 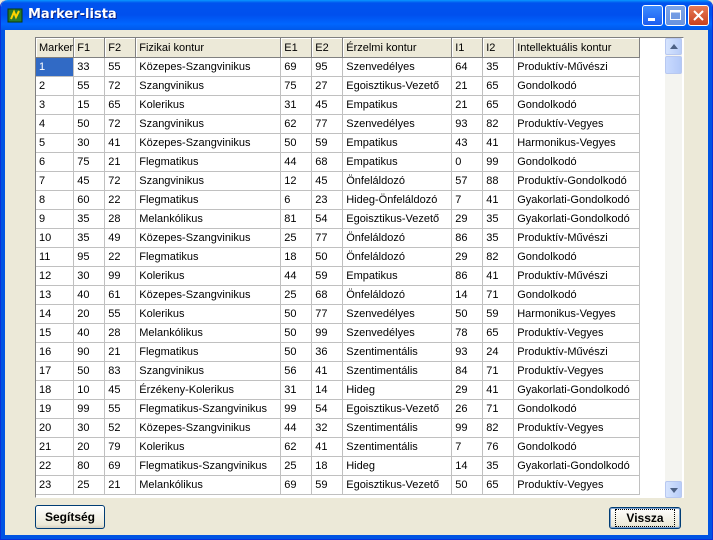 I want to click on table-cell: 82, so click(x=498, y=428).